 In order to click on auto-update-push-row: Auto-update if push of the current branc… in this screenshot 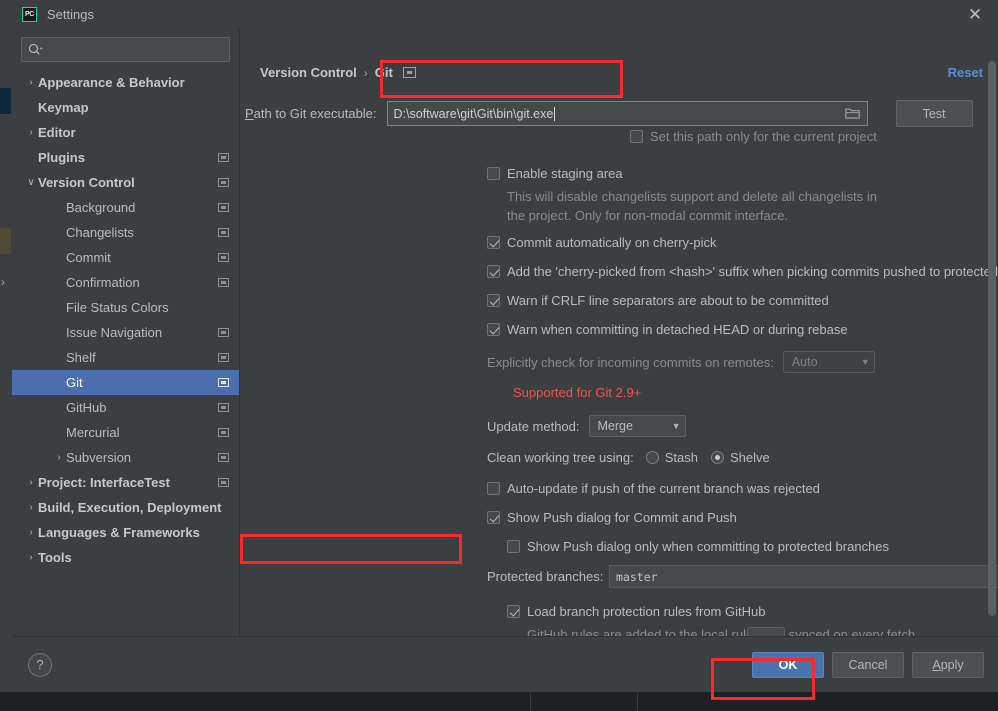, I will do `click(653, 488)`.